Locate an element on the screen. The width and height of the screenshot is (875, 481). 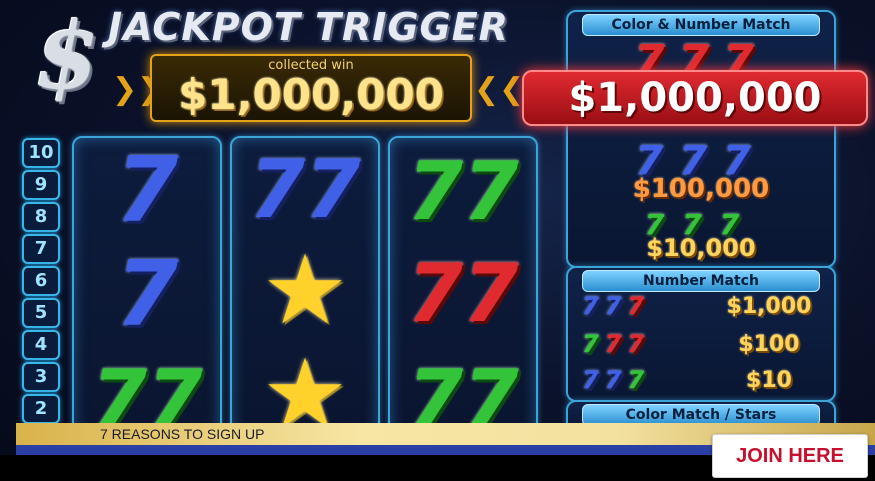
reel-2: 77 ★ ★ is located at coordinates (305, 289).